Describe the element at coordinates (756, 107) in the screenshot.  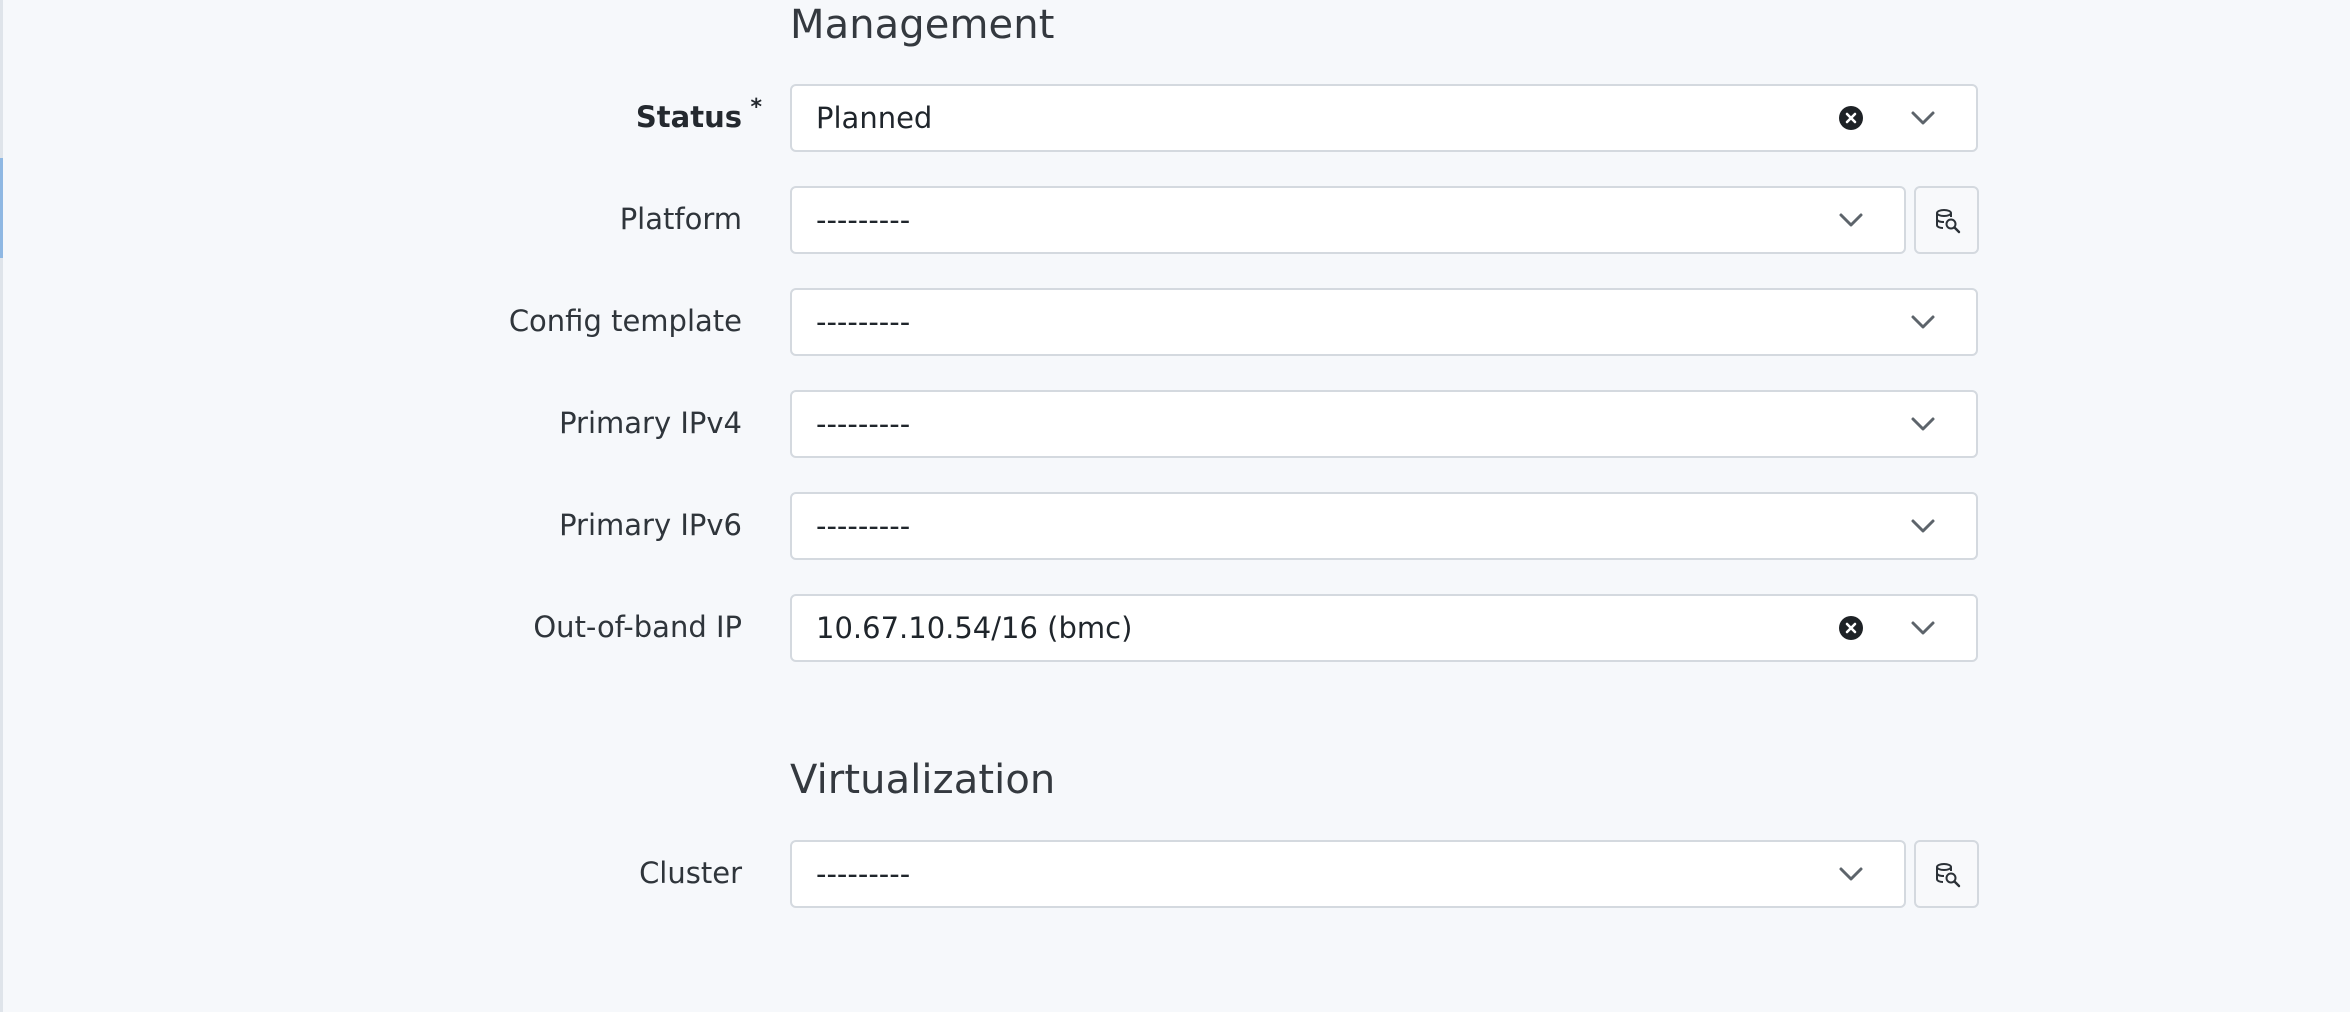
I see `required-marker: *` at that location.